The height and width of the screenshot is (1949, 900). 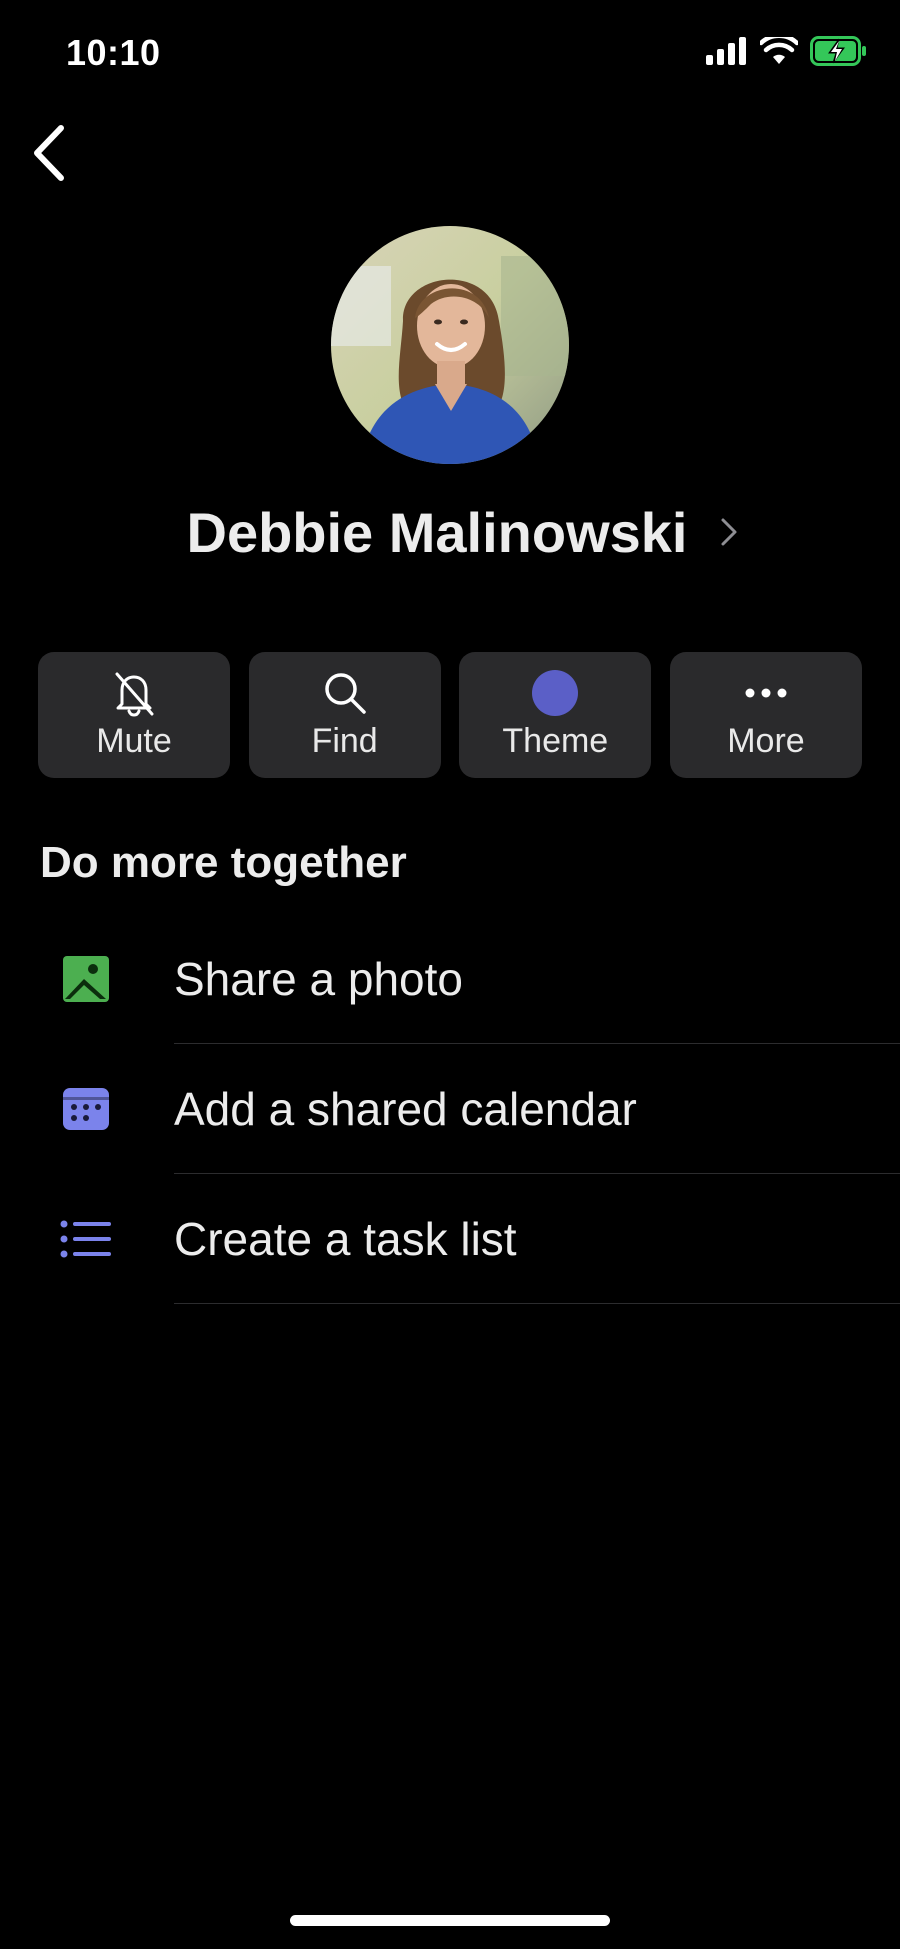 I want to click on theme-button: Theme, so click(x=555, y=715).